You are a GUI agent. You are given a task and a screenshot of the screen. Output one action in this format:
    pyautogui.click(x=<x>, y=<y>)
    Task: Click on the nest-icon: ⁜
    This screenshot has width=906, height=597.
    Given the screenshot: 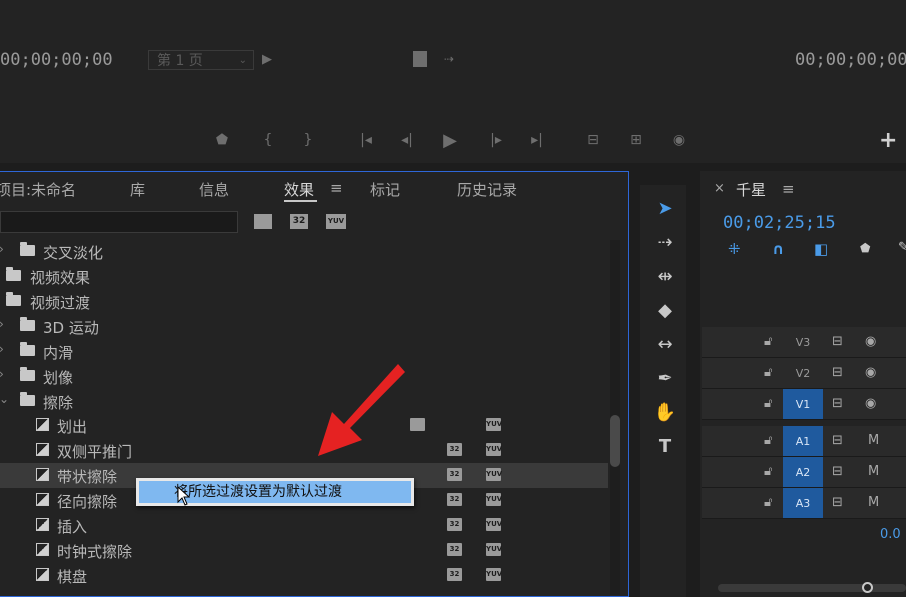 What is the action you would take?
    pyautogui.click(x=734, y=249)
    